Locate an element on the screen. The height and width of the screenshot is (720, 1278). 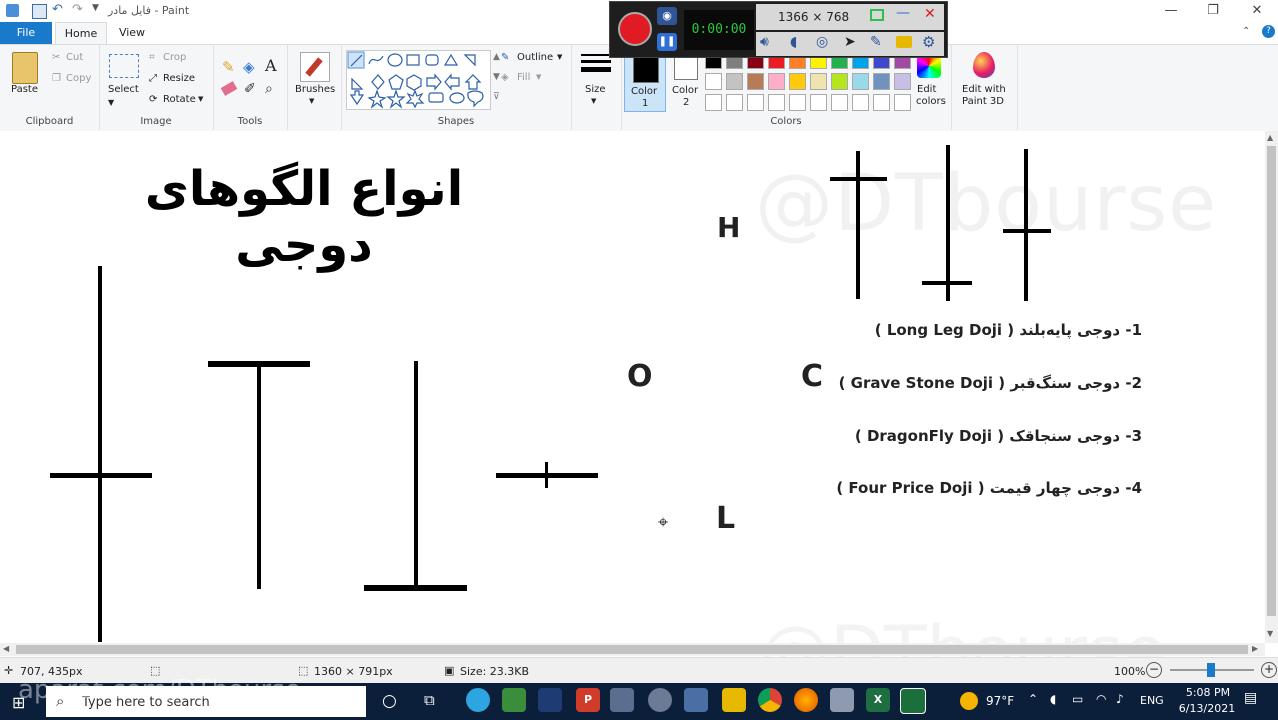
vertical-scrollbar: ▲ ▼ is located at coordinates (1271, 387).